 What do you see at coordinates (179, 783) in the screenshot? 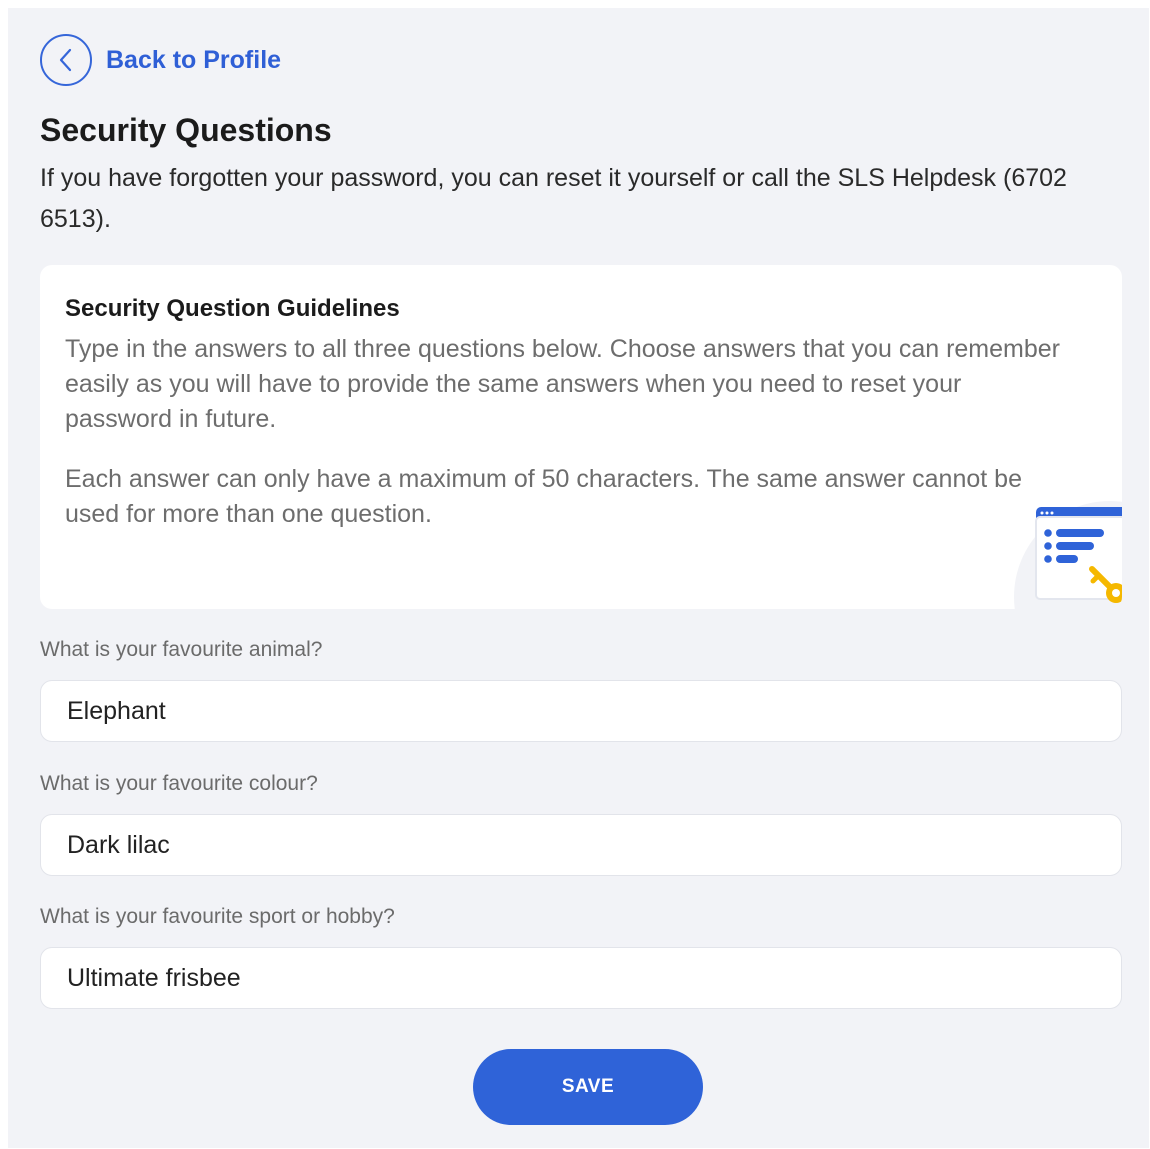
I see `question-label-colour: What is your favourite colour?` at bounding box center [179, 783].